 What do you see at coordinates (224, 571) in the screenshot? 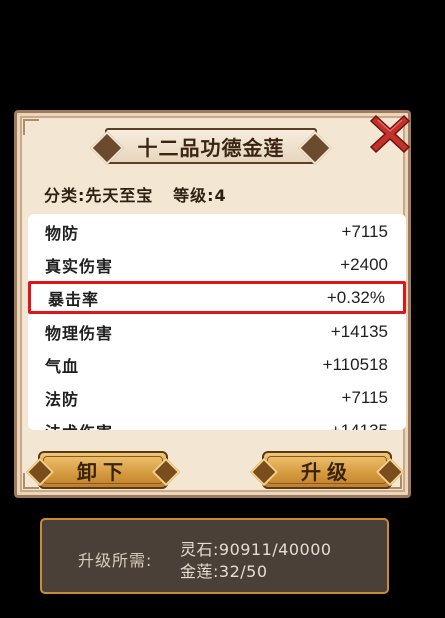
I see `golden-lotus-cost: 金莲:32/50` at bounding box center [224, 571].